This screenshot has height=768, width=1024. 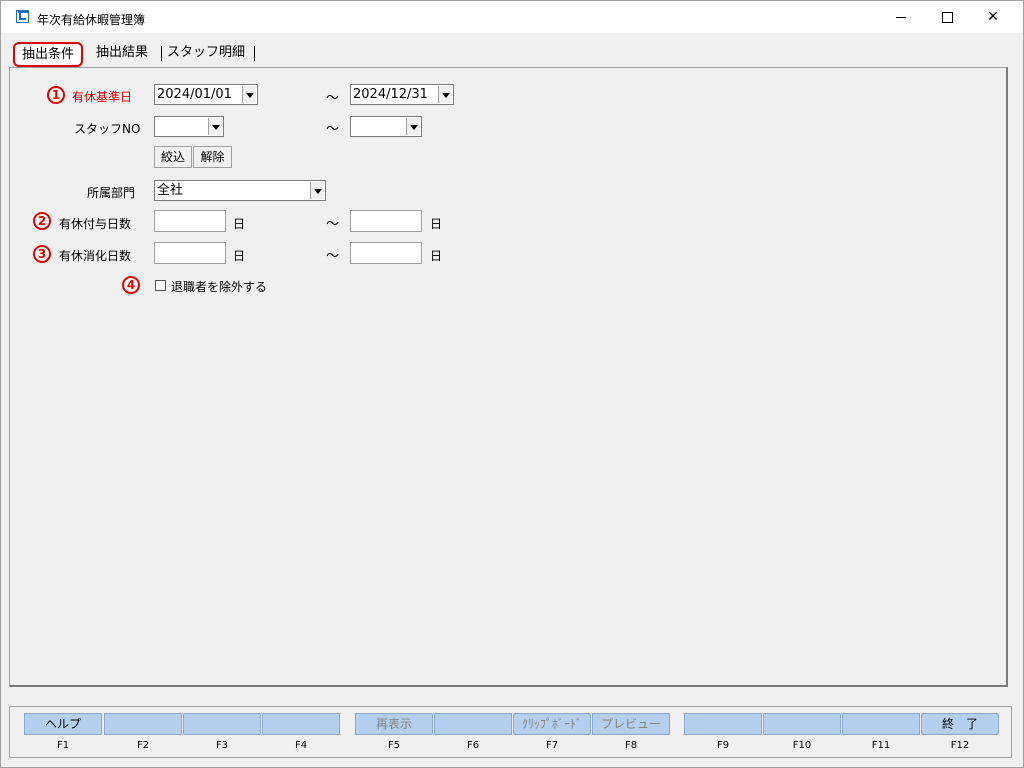 I want to click on base-date-label: 有休基準日, so click(x=102, y=97).